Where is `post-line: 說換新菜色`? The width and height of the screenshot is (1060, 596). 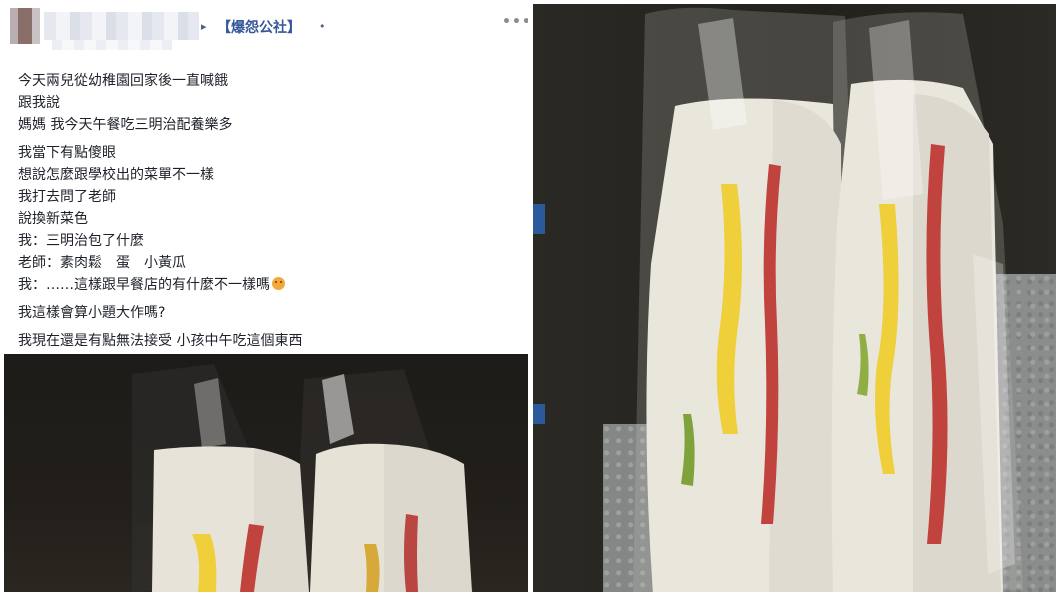
post-line: 說換新菜色 is located at coordinates (53, 219).